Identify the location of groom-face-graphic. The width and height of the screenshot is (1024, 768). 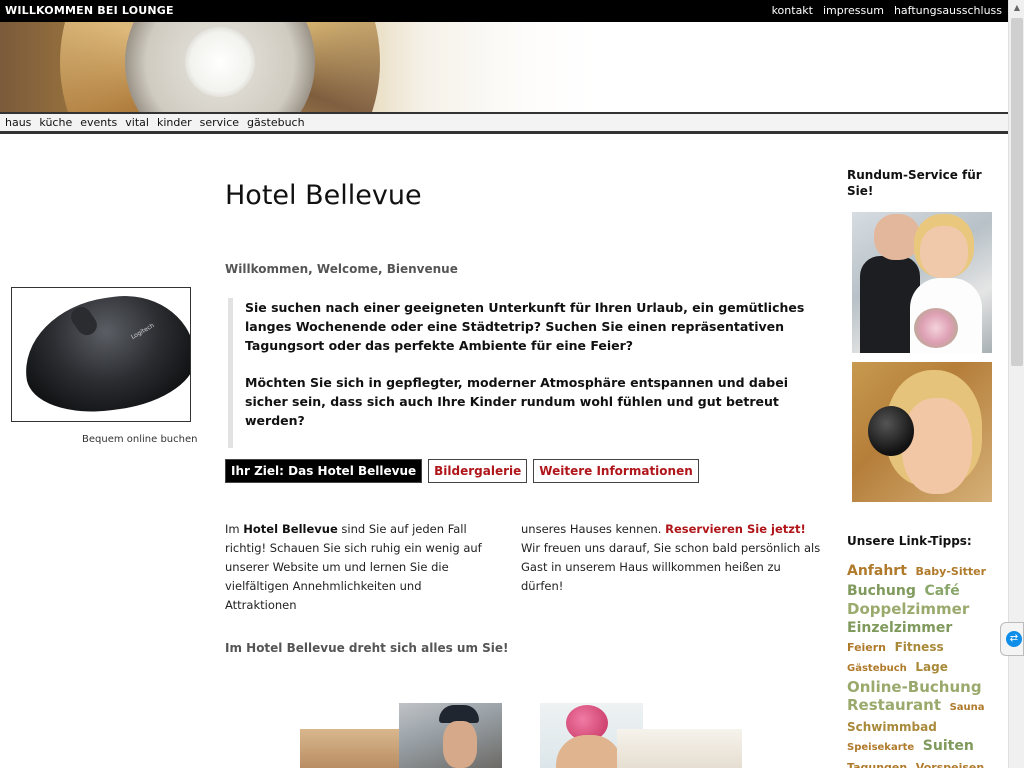
(897, 237).